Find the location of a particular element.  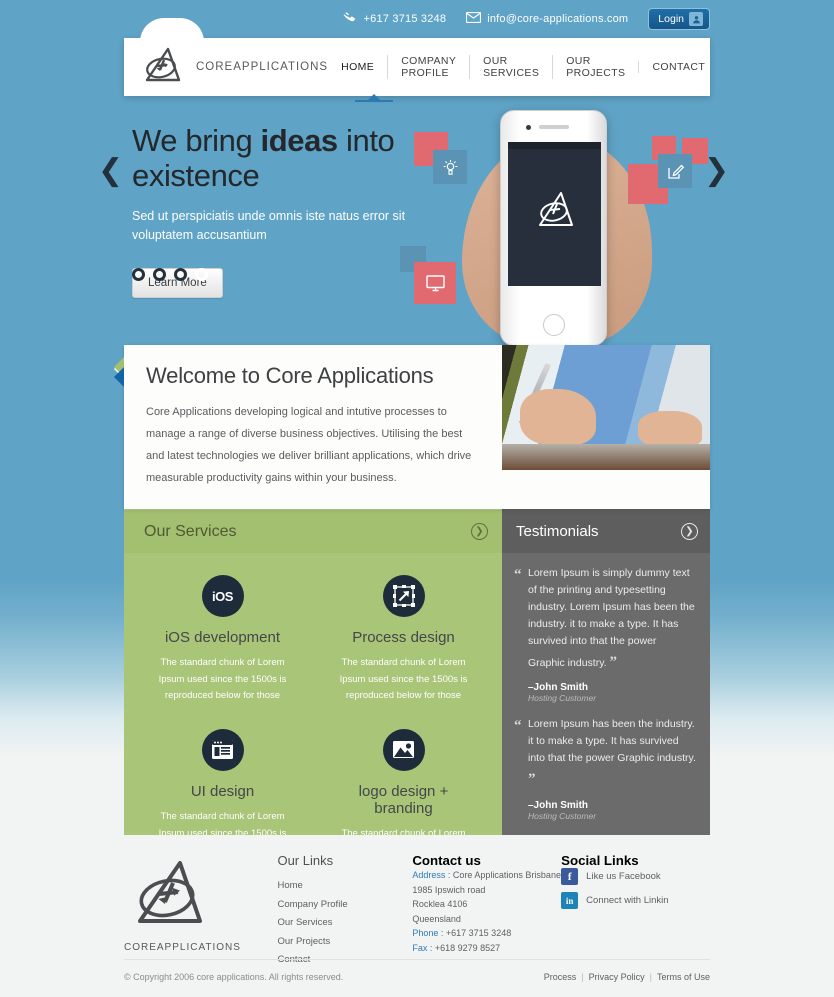

testimonials-more-icon: ❯ is located at coordinates (689, 531).